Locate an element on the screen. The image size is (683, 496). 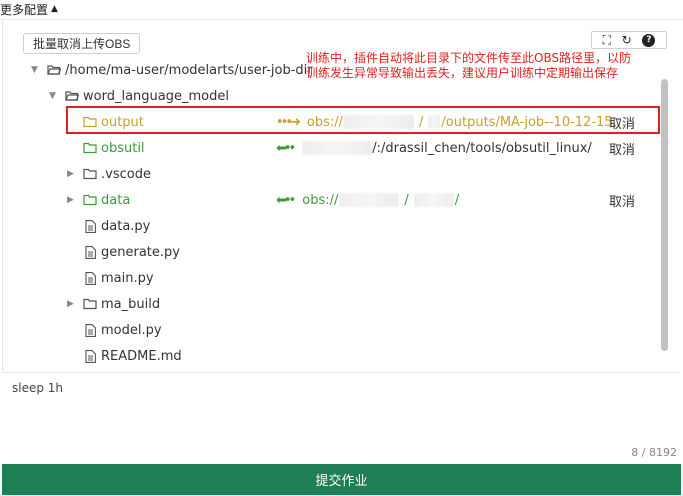
folder-name: obsutil is located at coordinates (123, 148).